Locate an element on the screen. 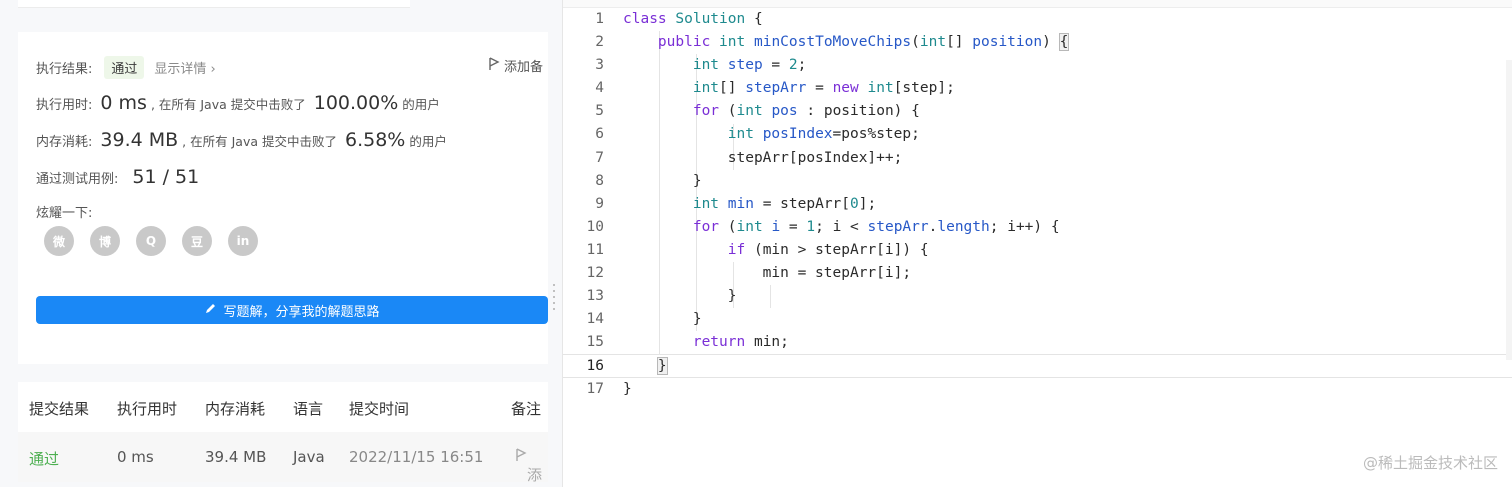 This screenshot has width=1512, height=487. memory-tail: 的用户 is located at coordinates (428, 141).